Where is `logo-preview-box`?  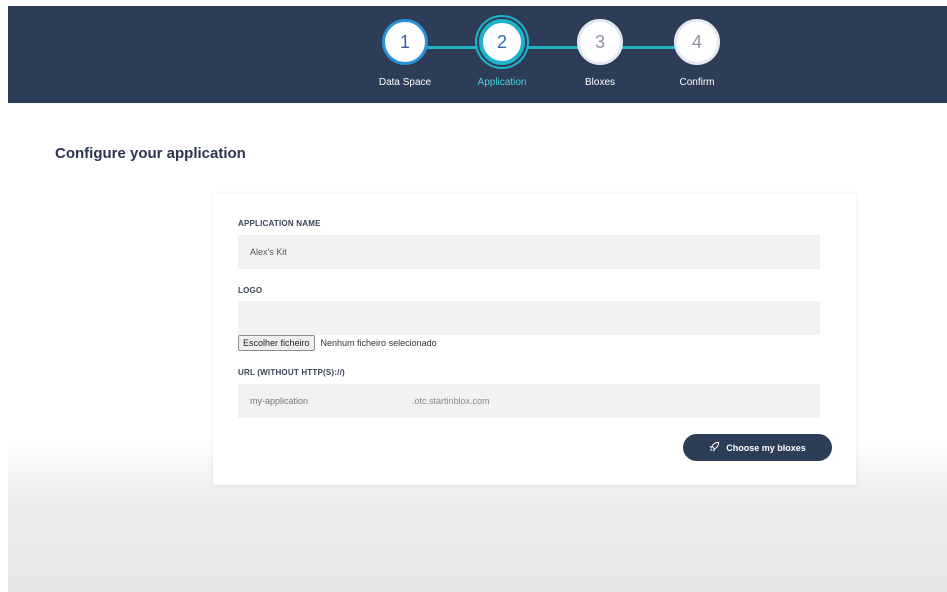
logo-preview-box is located at coordinates (529, 318).